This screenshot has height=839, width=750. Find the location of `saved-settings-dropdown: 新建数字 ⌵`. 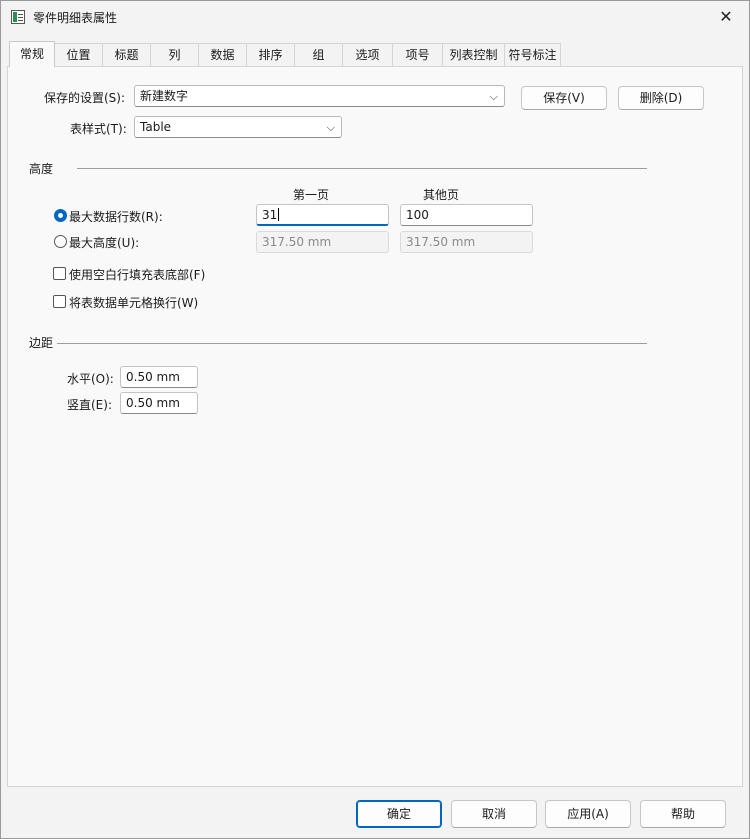

saved-settings-dropdown: 新建数字 ⌵ is located at coordinates (319, 96).